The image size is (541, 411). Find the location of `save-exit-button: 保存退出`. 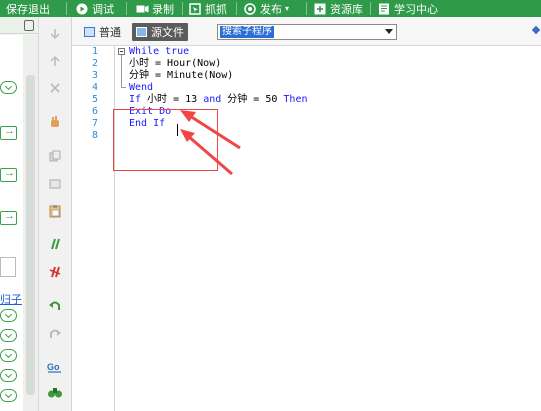

save-exit-button: 保存退出 is located at coordinates (28, 8).